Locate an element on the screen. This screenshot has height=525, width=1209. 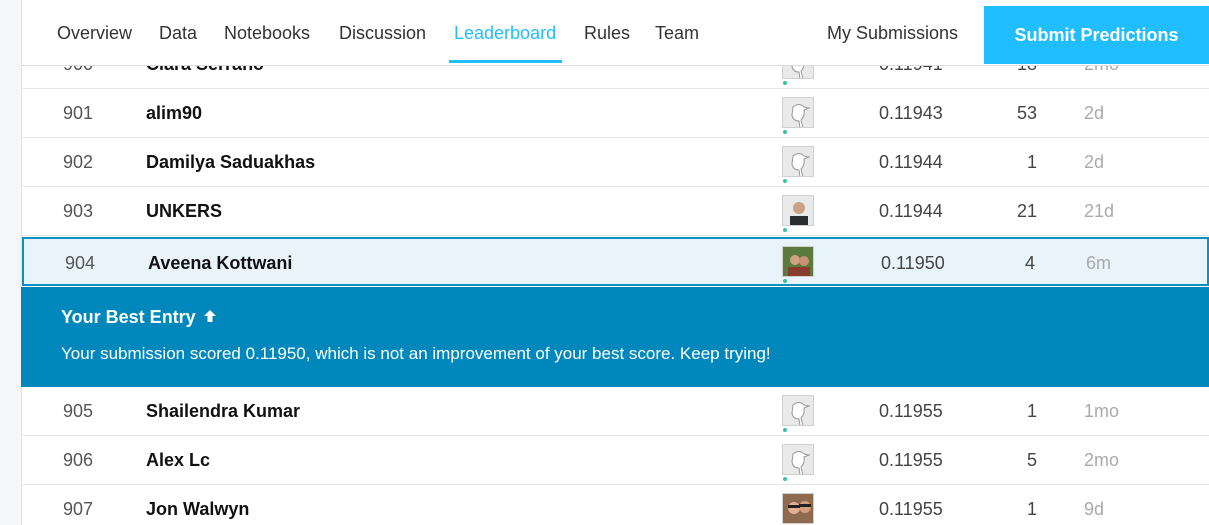
leaderboard-row-current-user: 904 Aveena Kottwani 0.11950 4 6m is located at coordinates (615, 261).